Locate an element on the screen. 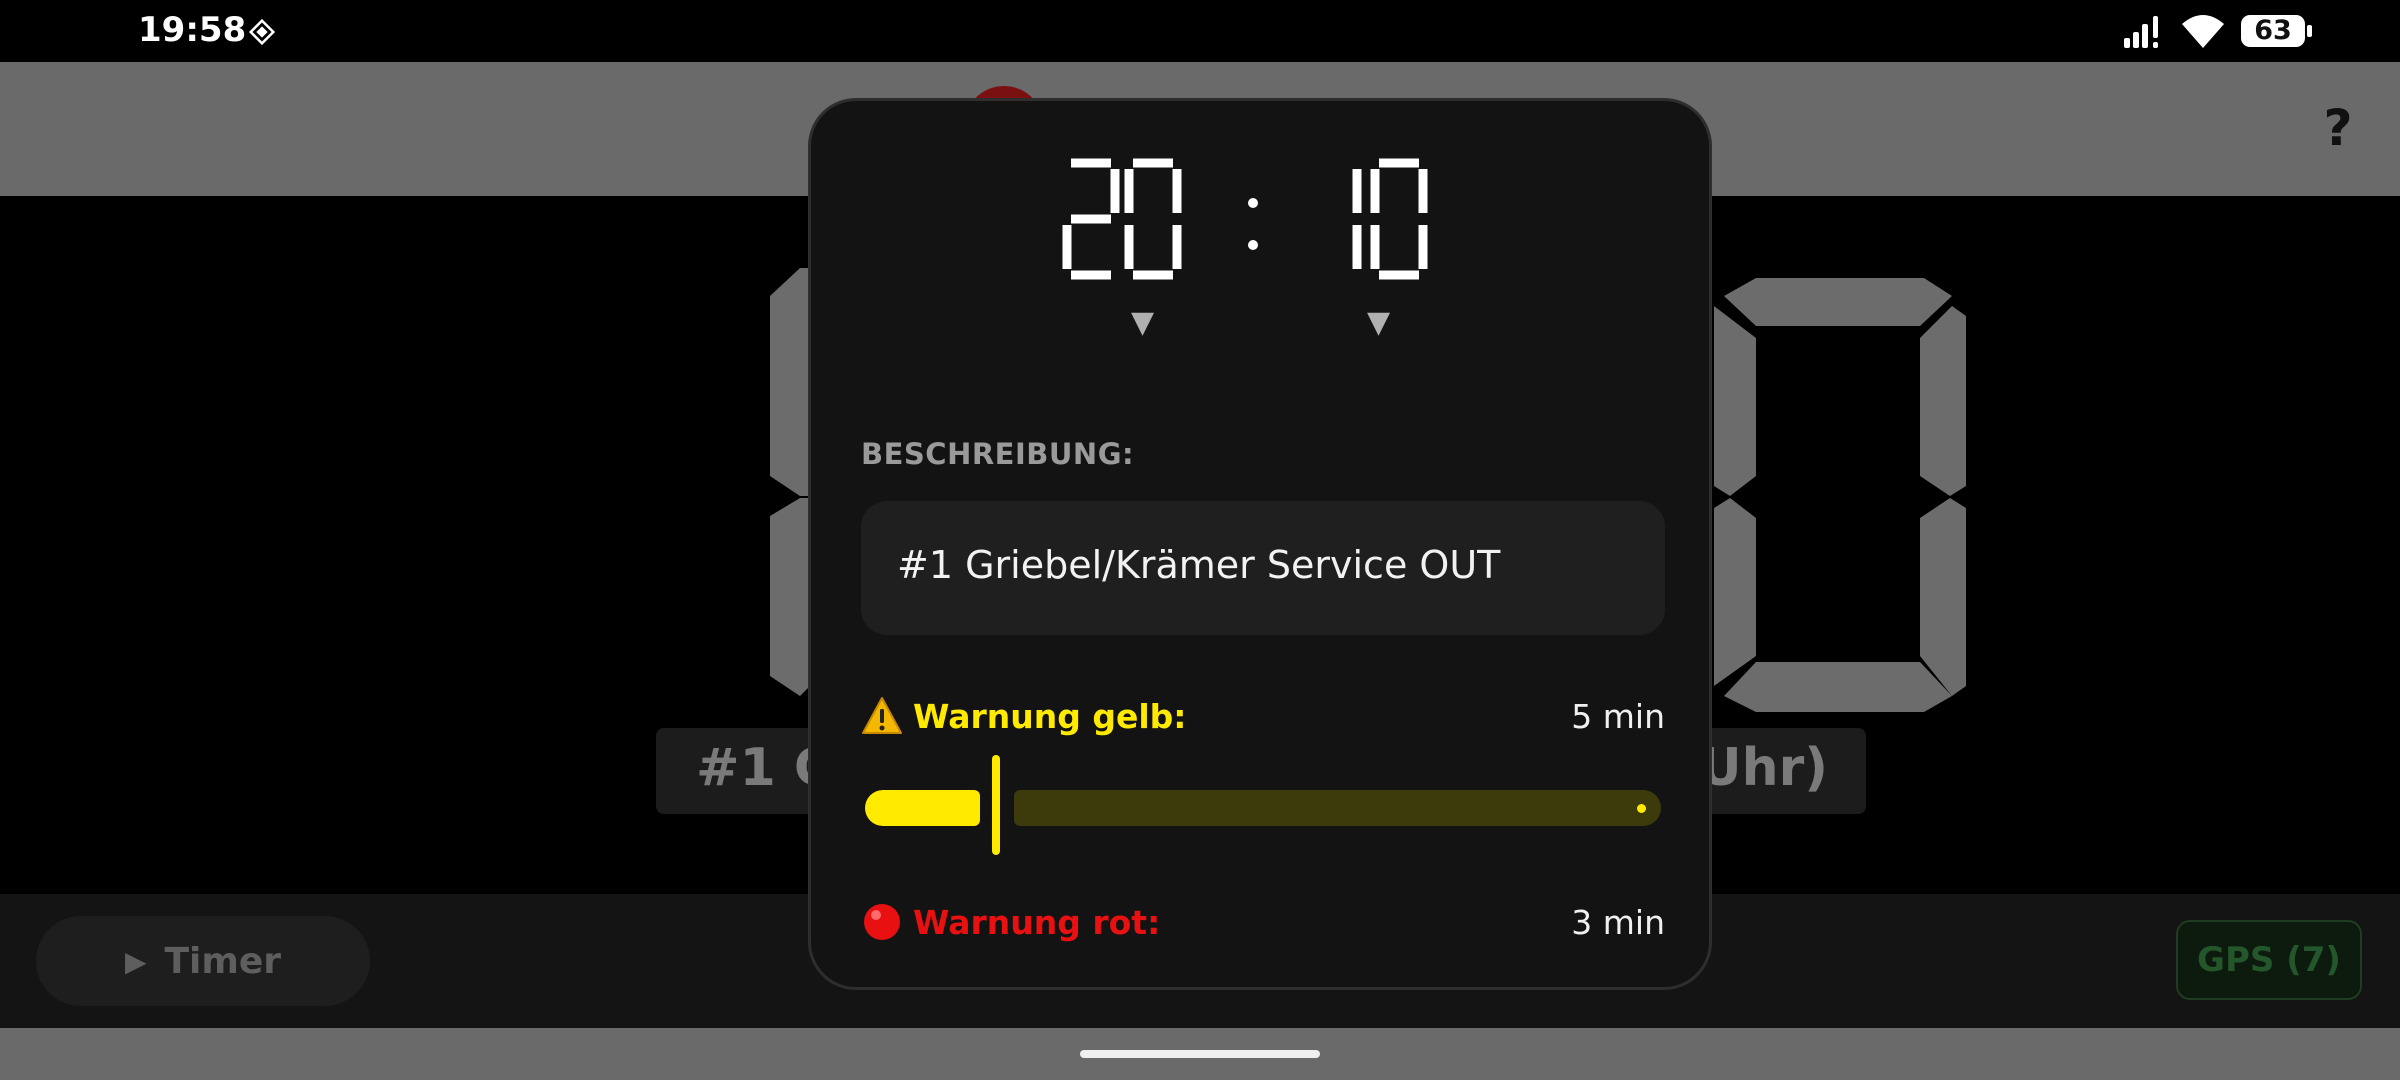 The width and height of the screenshot is (2400, 1080). help-button: ? is located at coordinates (2338, 128).